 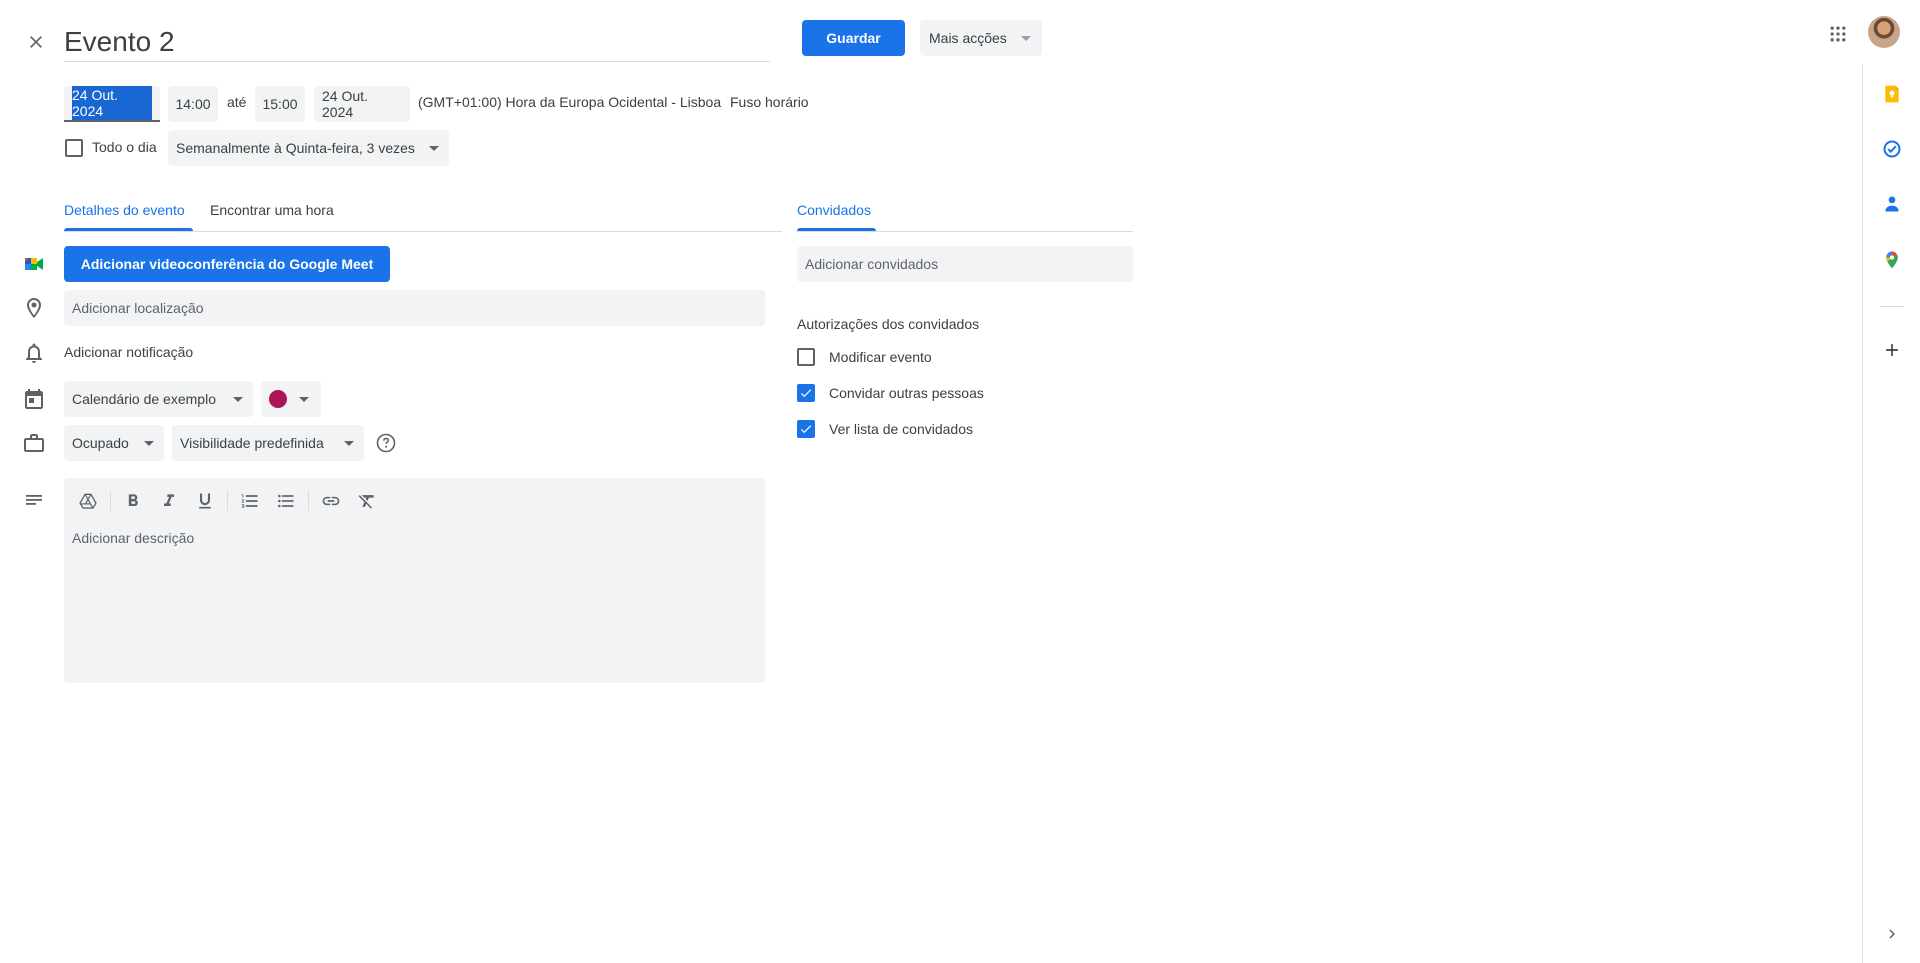 I want to click on permission-invite-others: Convidar outras pessoas, so click(x=890, y=393).